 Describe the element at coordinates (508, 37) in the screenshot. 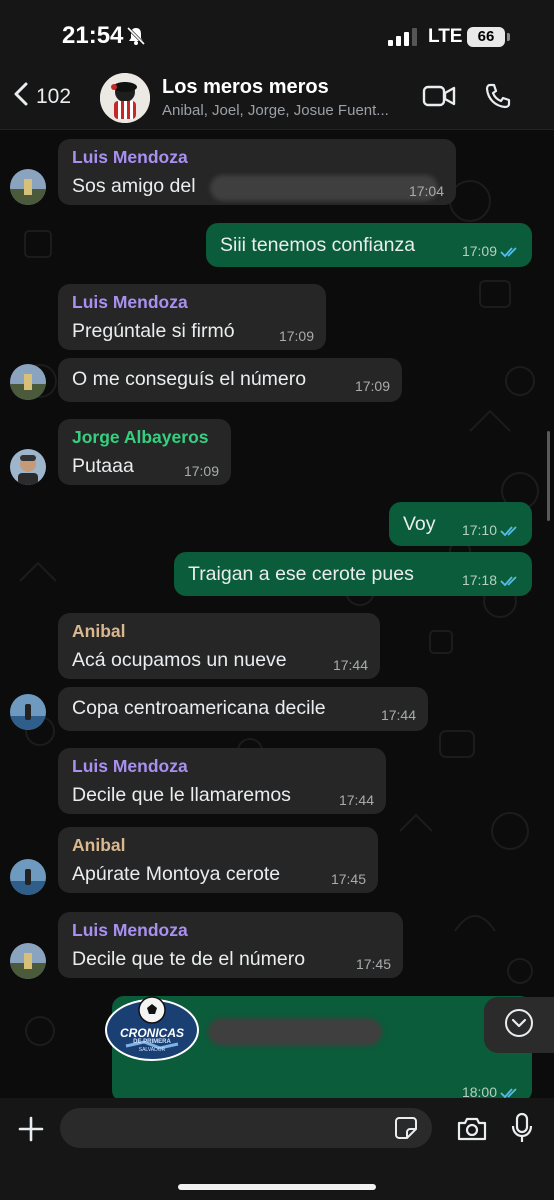

I see `battery-tip` at that location.